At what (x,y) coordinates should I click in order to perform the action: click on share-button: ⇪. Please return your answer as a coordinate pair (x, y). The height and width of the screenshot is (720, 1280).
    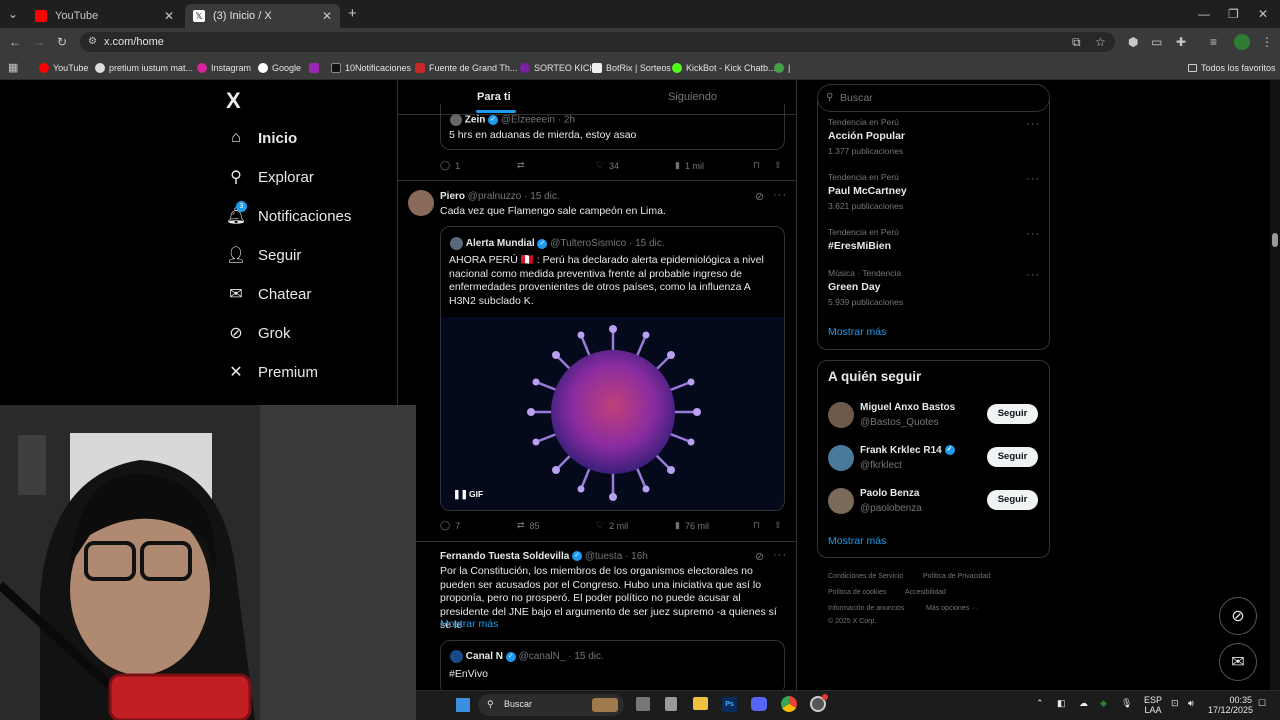
    Looking at the image, I should click on (778, 525).